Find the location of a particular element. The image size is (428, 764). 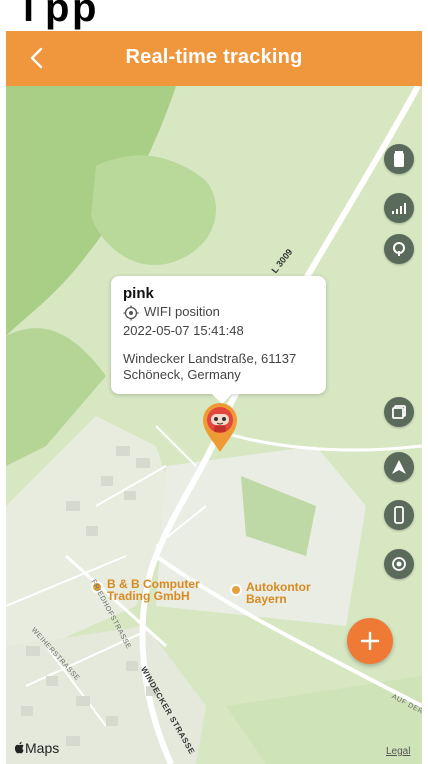

position-timestamp: 2022-05-07 15:41:48 is located at coordinates (183, 330).